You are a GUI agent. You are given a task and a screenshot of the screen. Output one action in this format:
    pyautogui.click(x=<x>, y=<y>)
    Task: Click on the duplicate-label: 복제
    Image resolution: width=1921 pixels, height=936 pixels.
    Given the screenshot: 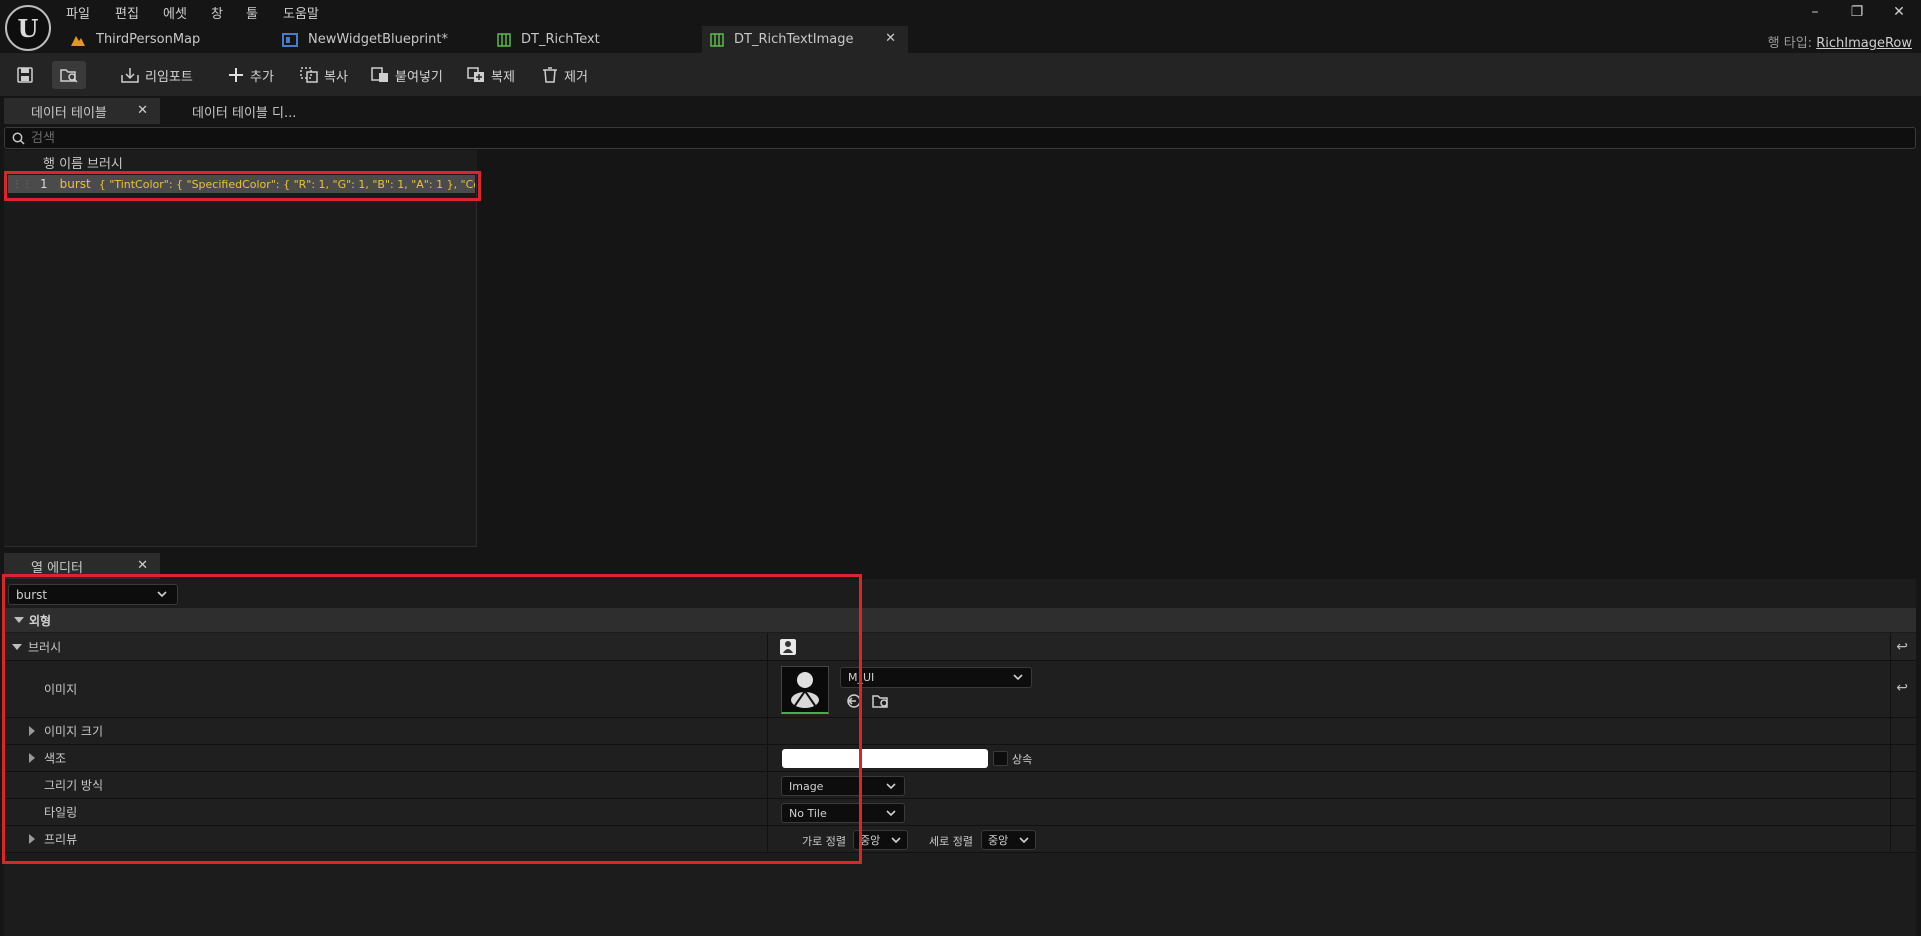 What is the action you would take?
    pyautogui.click(x=503, y=77)
    